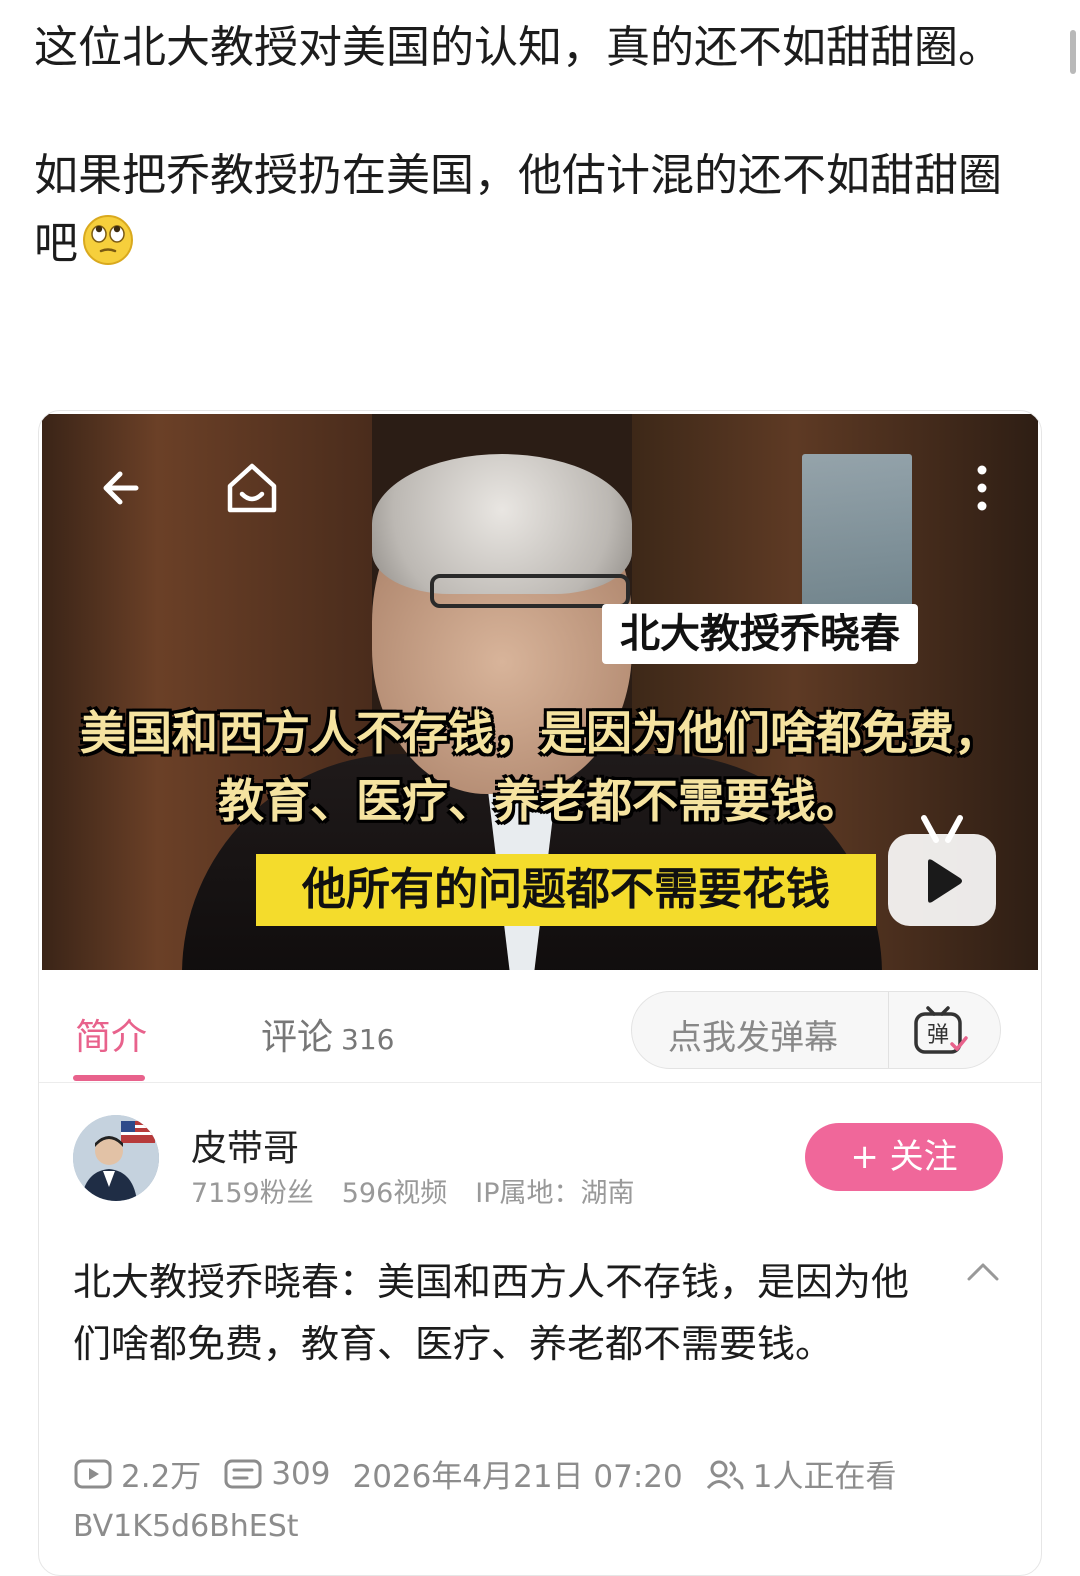 Image resolution: width=1080 pixels, height=1576 pixels. I want to click on page-scrollbar, so click(1073, 52).